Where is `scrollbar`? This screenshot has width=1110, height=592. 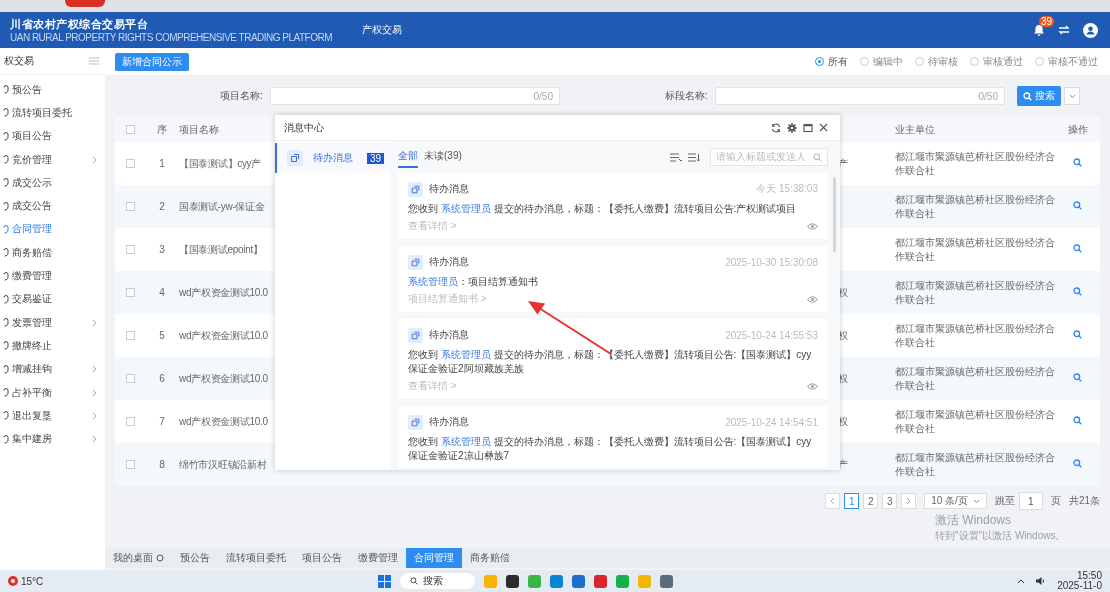
scrollbar is located at coordinates (834, 214).